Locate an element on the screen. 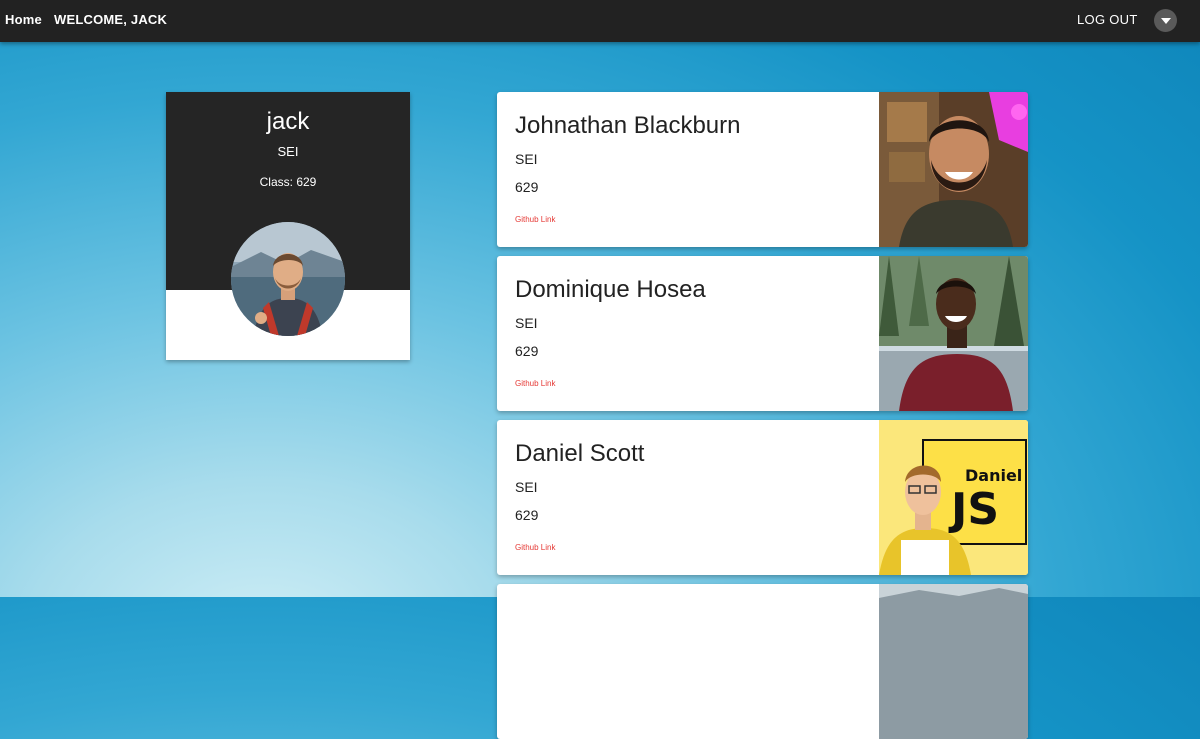  student-photo: Daniel JS is located at coordinates (953, 497).